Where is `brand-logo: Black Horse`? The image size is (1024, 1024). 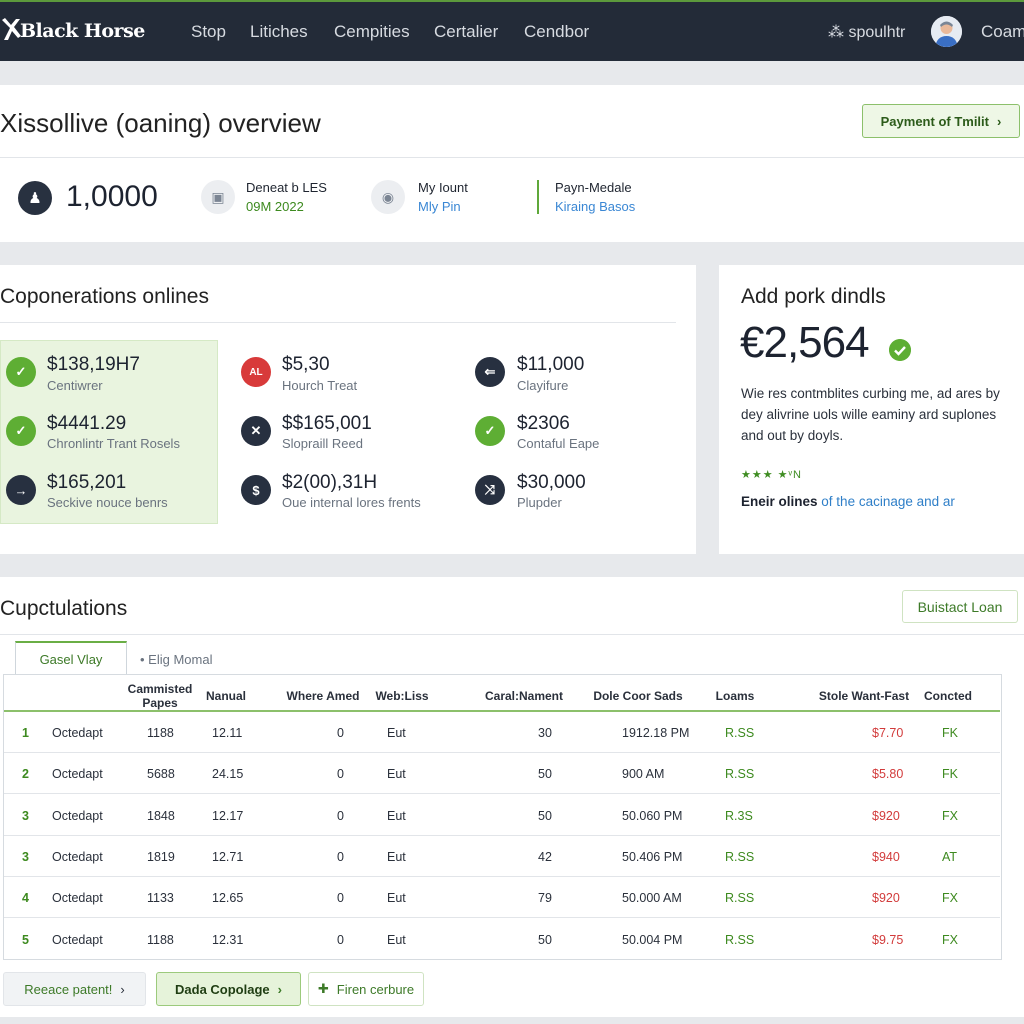
brand-logo: Black Horse is located at coordinates (72, 31).